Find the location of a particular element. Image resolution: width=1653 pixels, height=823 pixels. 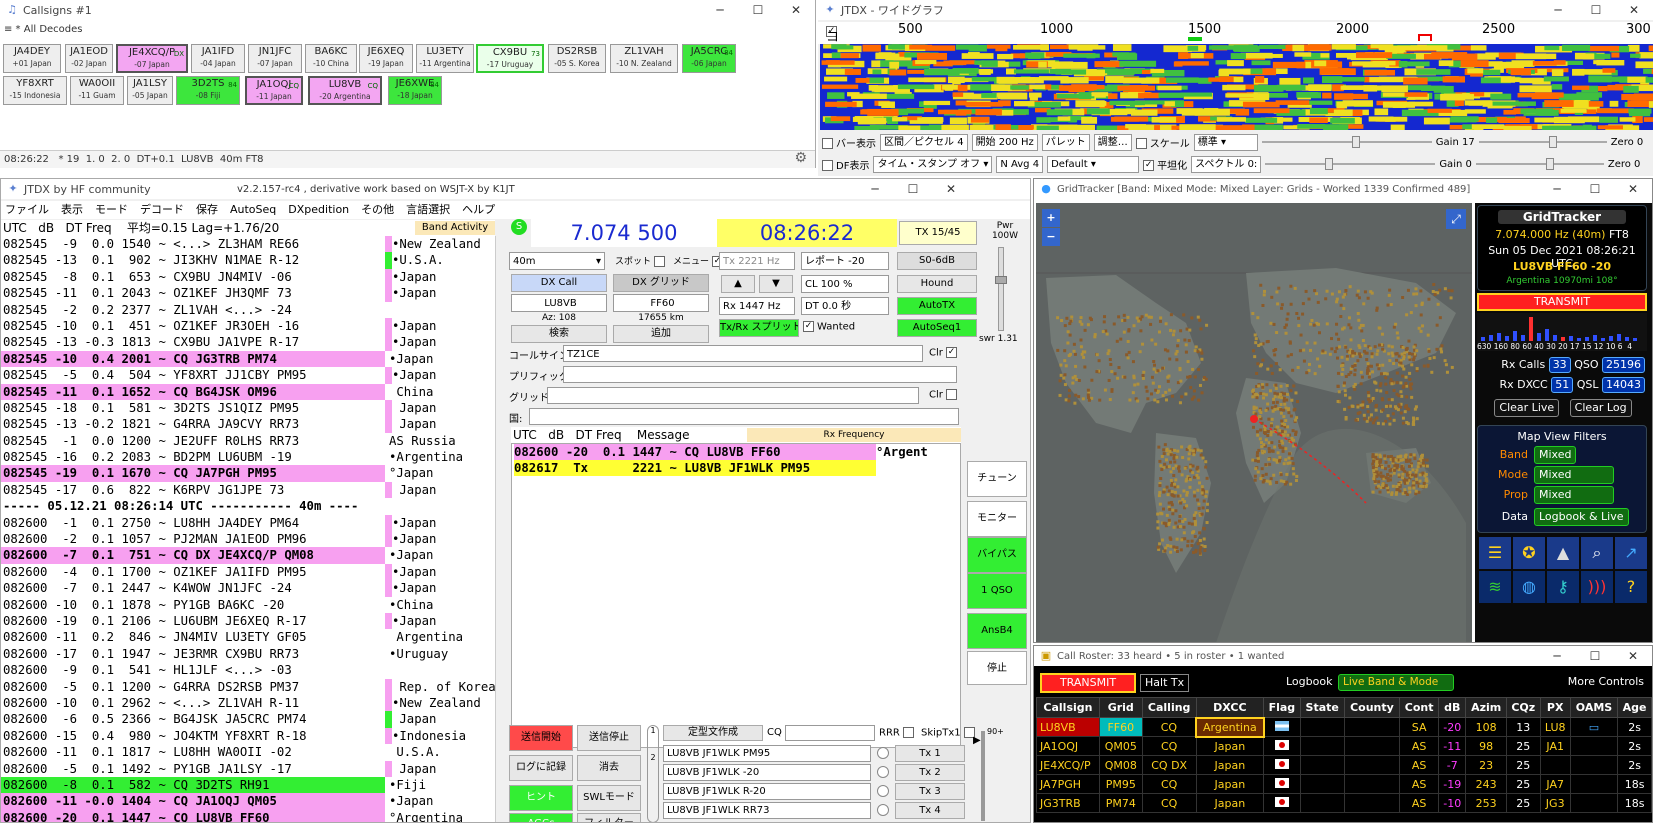

menu-item: モード is located at coordinates (111, 210).